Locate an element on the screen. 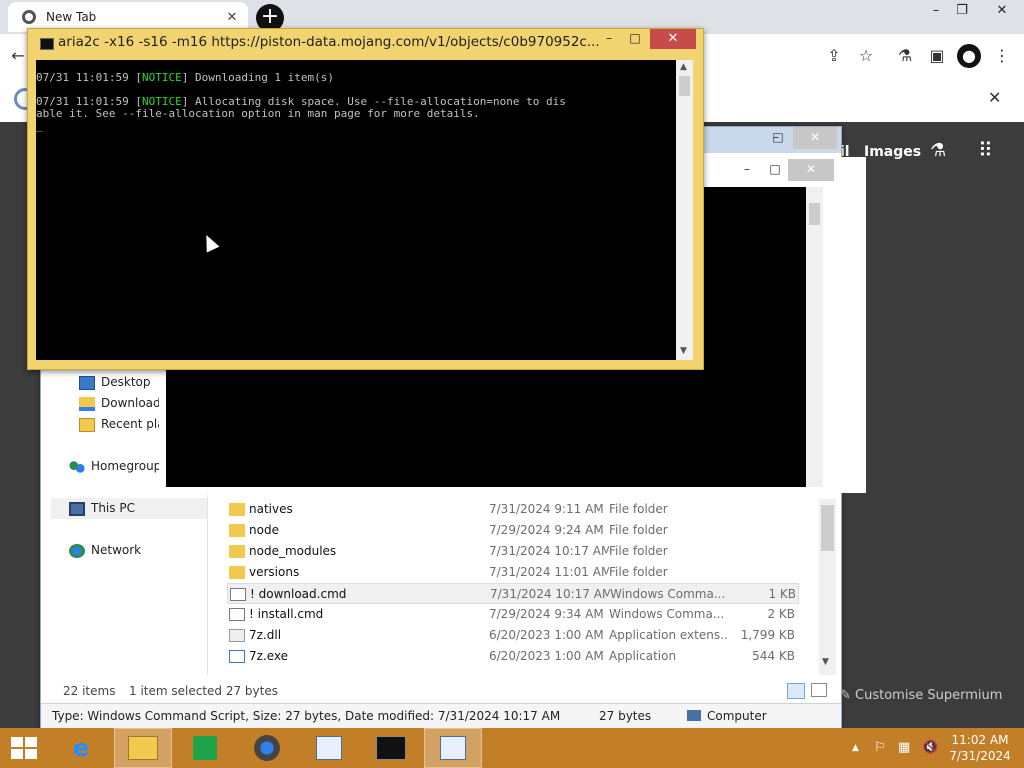  file-name: 7z.dll is located at coordinates (265, 635).